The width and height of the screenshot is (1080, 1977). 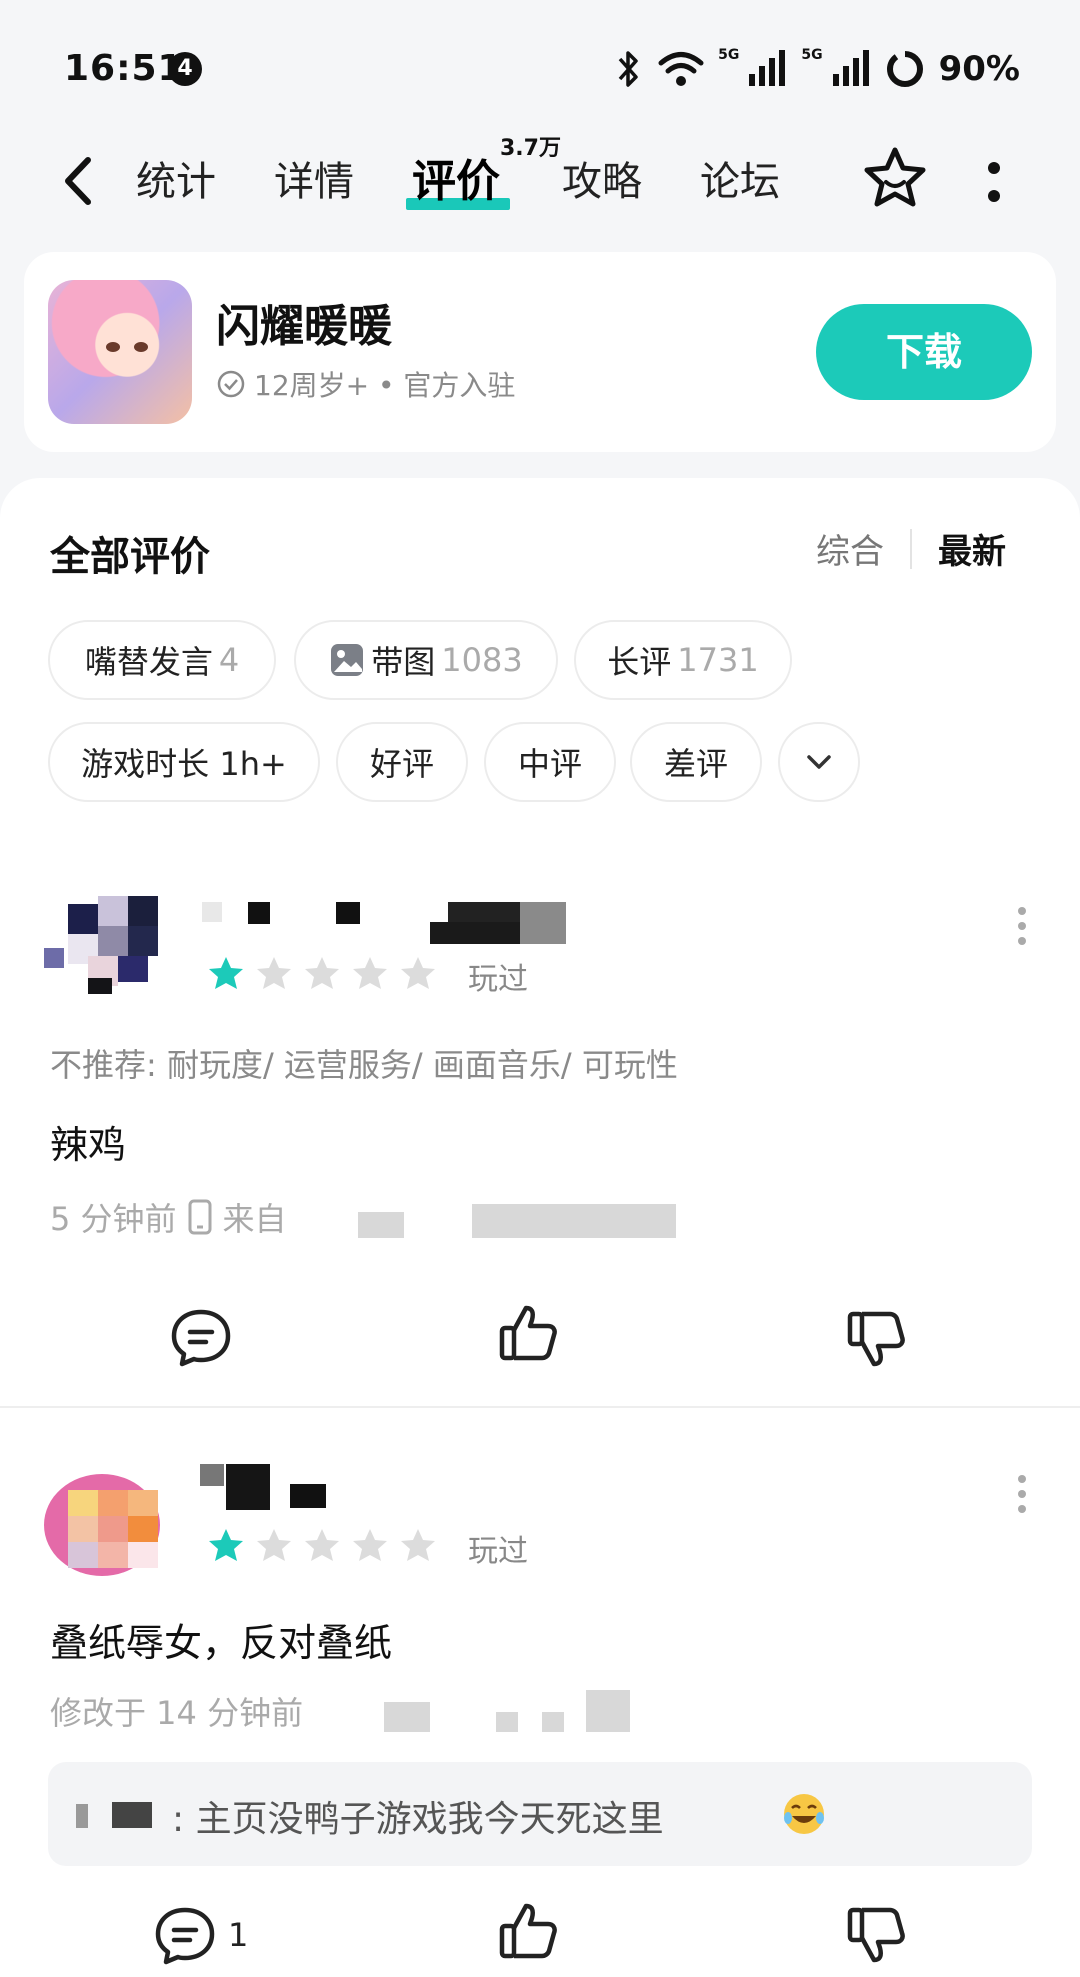 I want to click on reply-username-redacted, so click(x=114, y=1815).